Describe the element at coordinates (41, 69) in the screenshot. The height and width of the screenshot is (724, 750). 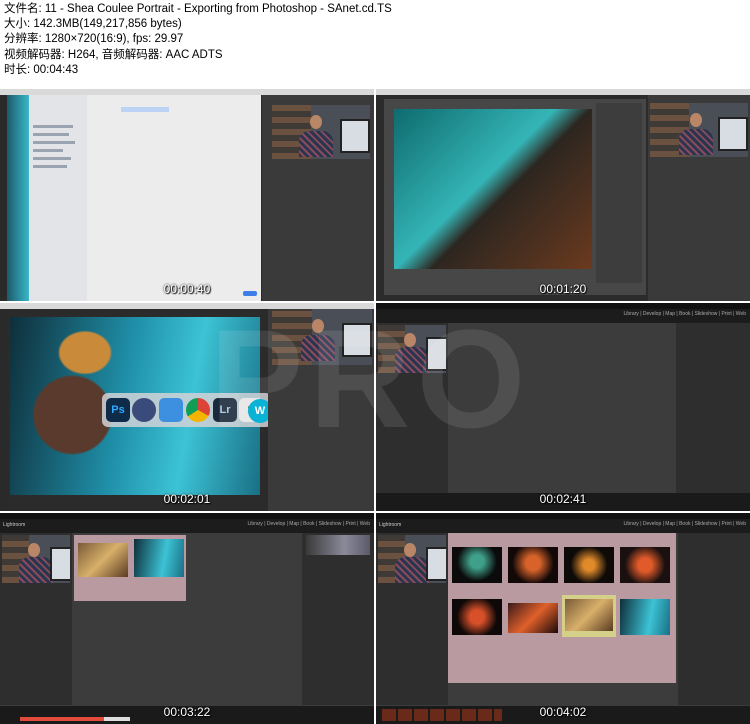
I see `file-duration: 时长: 00:04:43` at that location.